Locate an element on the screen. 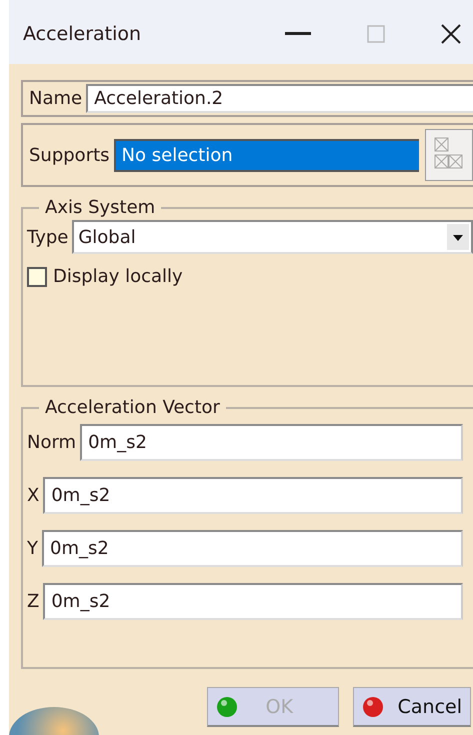  component-label: Norm is located at coordinates (51, 442).